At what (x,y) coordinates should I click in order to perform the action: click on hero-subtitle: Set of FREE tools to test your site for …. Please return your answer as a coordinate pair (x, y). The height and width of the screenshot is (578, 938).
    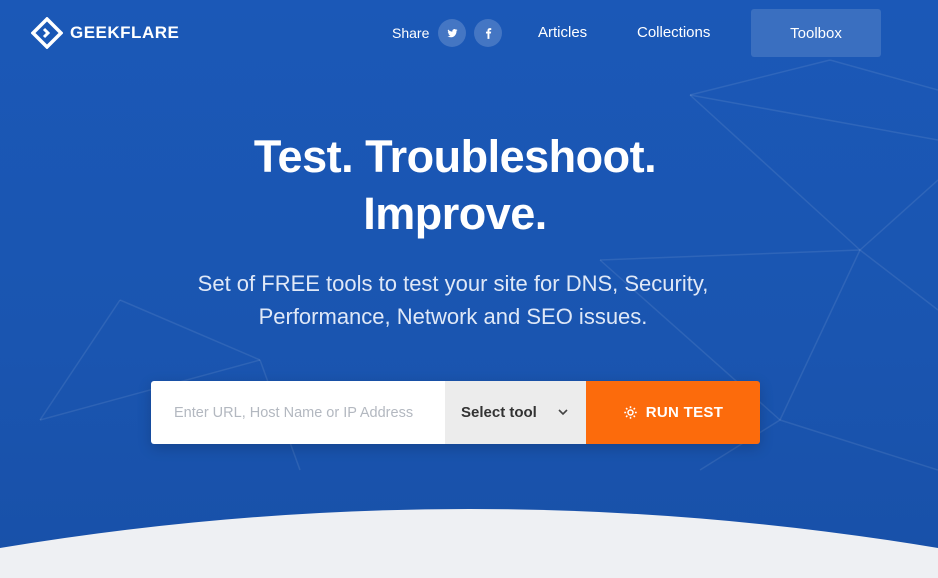
    Looking at the image, I should click on (453, 300).